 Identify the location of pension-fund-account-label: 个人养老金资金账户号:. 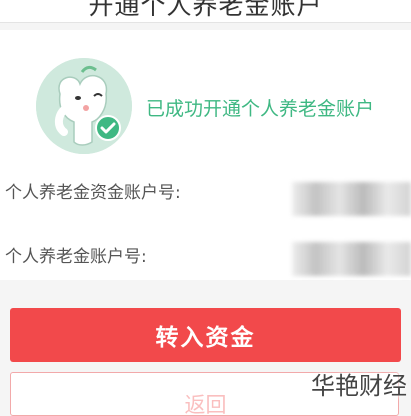
(93, 193).